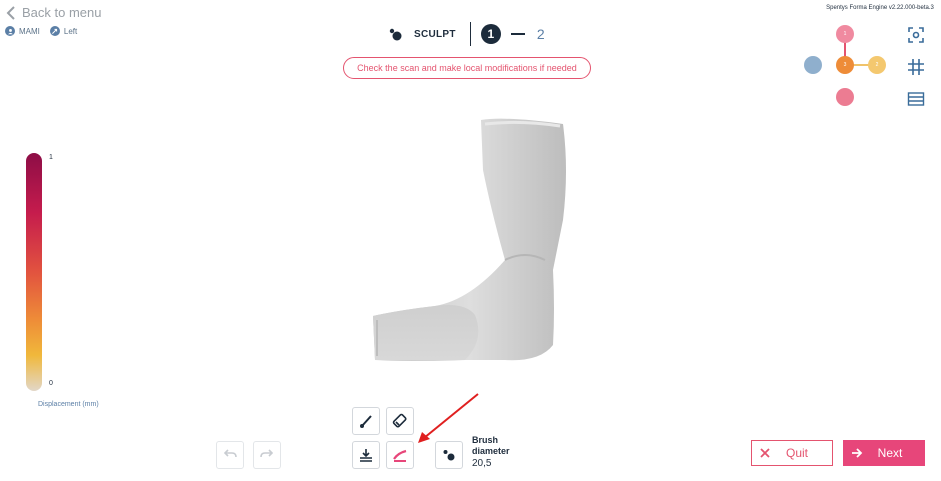 The image size is (941, 481). What do you see at coordinates (517, 34) in the screenshot?
I see `step-connector` at bounding box center [517, 34].